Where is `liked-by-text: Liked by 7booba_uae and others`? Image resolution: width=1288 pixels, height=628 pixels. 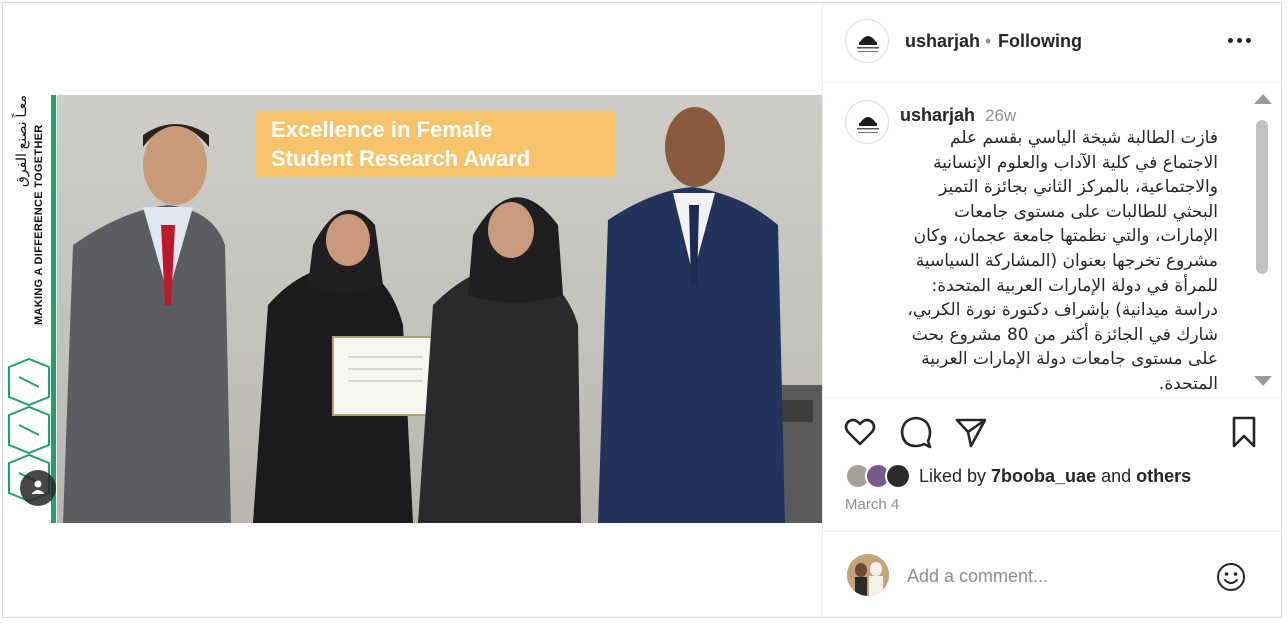
liked-by-text: Liked by 7booba_uae and others is located at coordinates (1055, 476).